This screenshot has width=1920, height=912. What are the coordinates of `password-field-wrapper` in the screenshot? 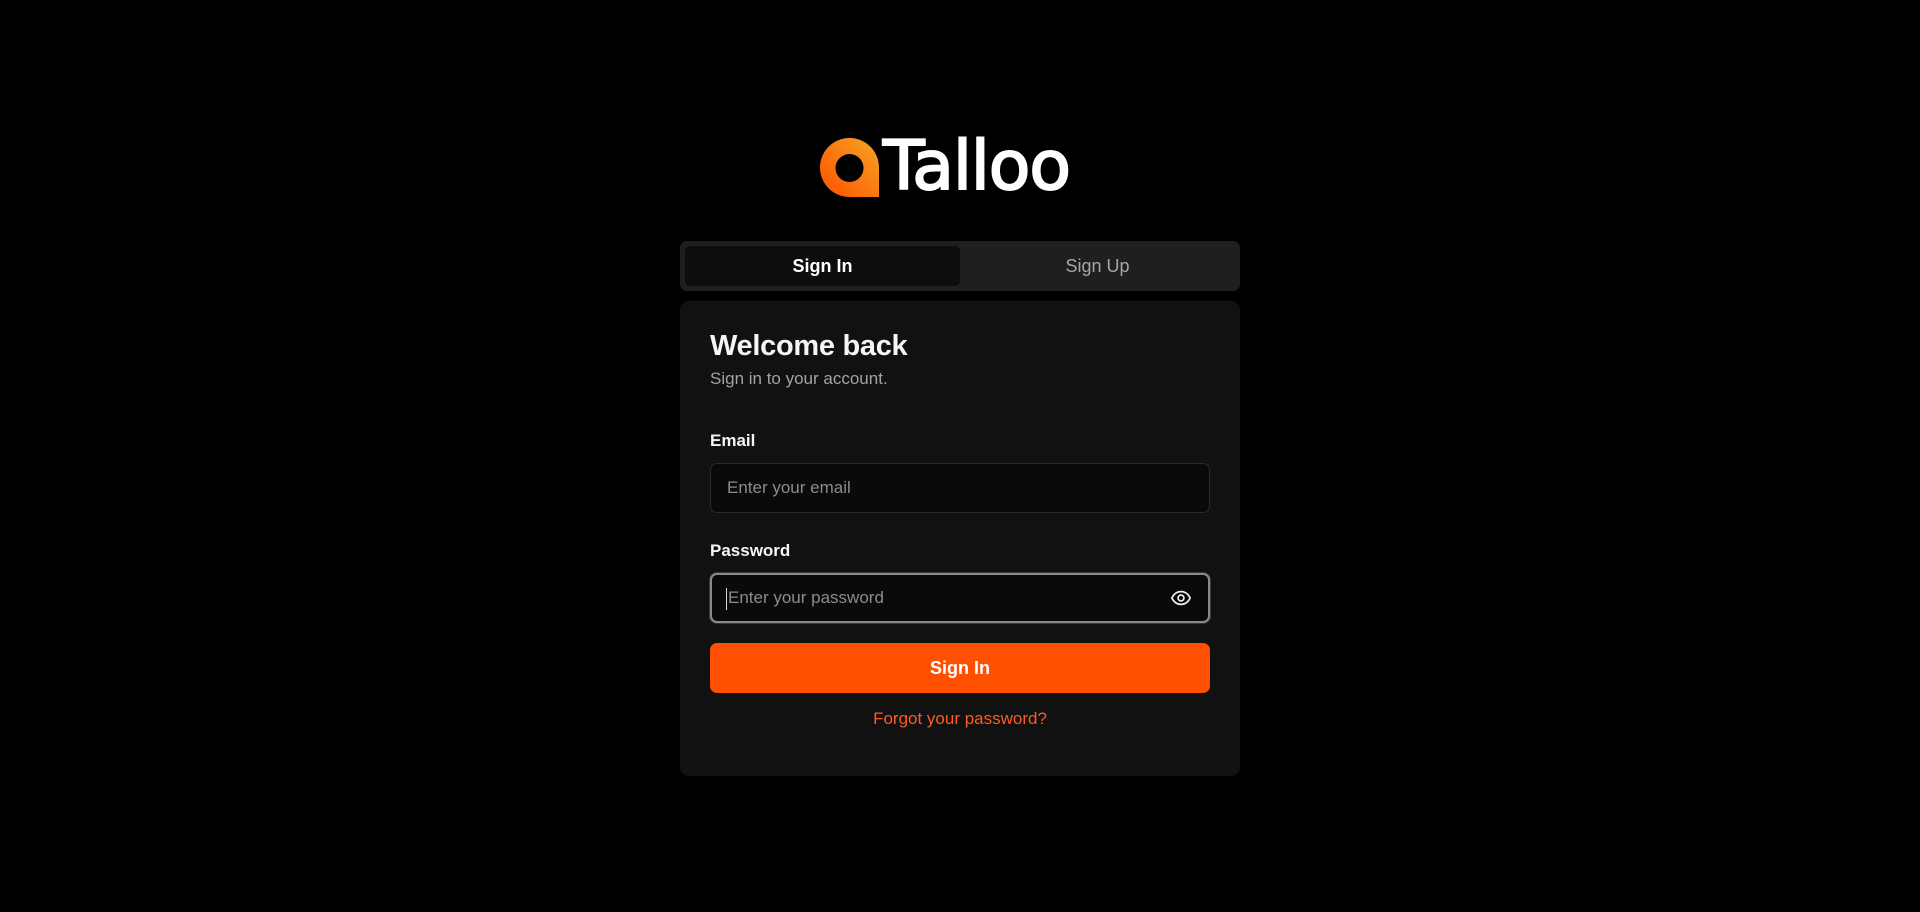 It's located at (960, 598).